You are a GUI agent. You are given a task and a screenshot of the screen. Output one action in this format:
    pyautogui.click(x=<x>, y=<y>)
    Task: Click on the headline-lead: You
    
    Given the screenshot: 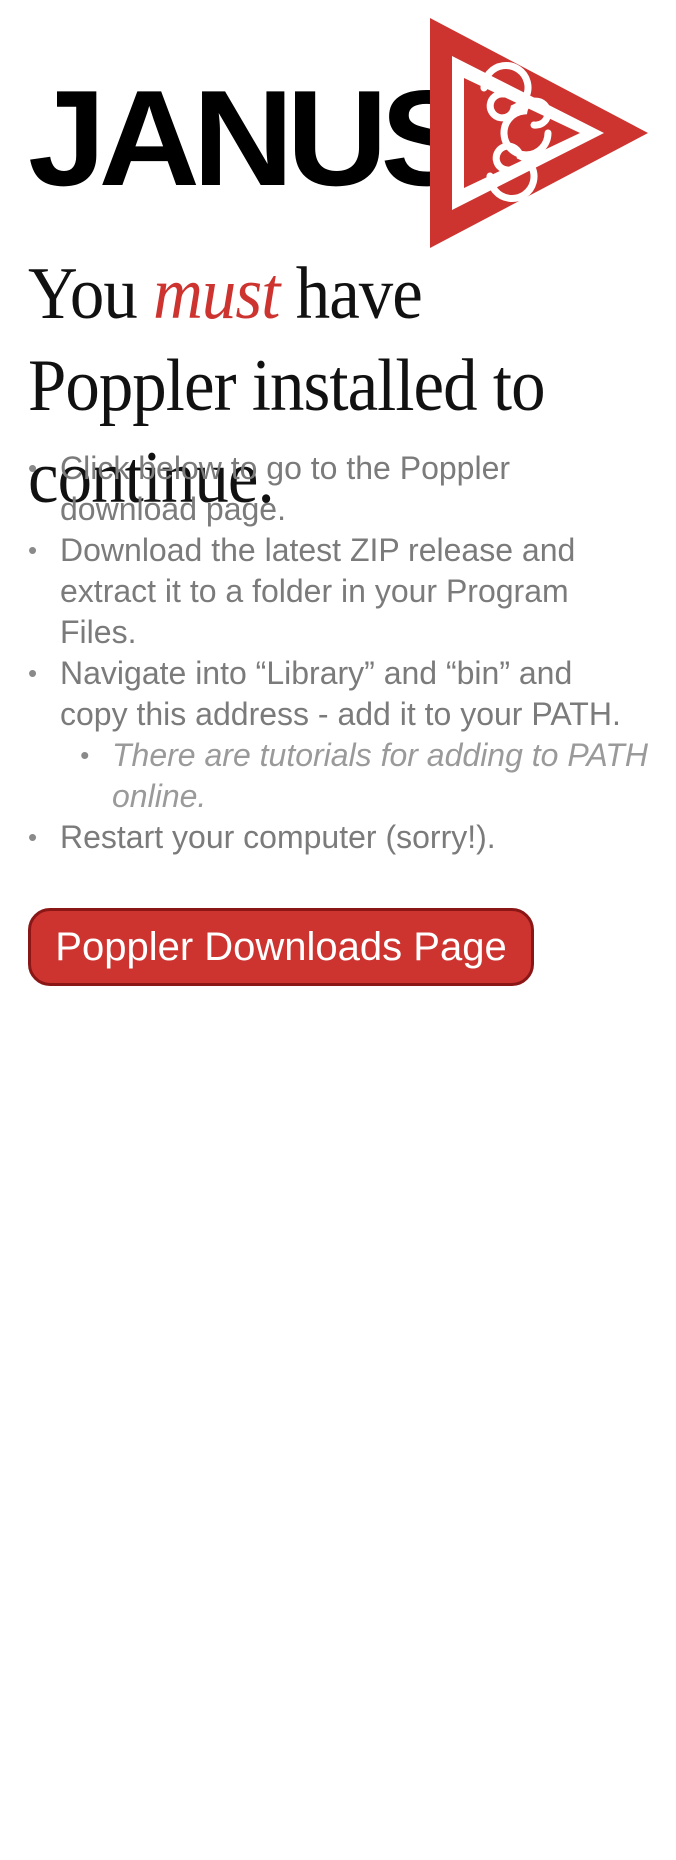 What is the action you would take?
    pyautogui.click(x=91, y=294)
    